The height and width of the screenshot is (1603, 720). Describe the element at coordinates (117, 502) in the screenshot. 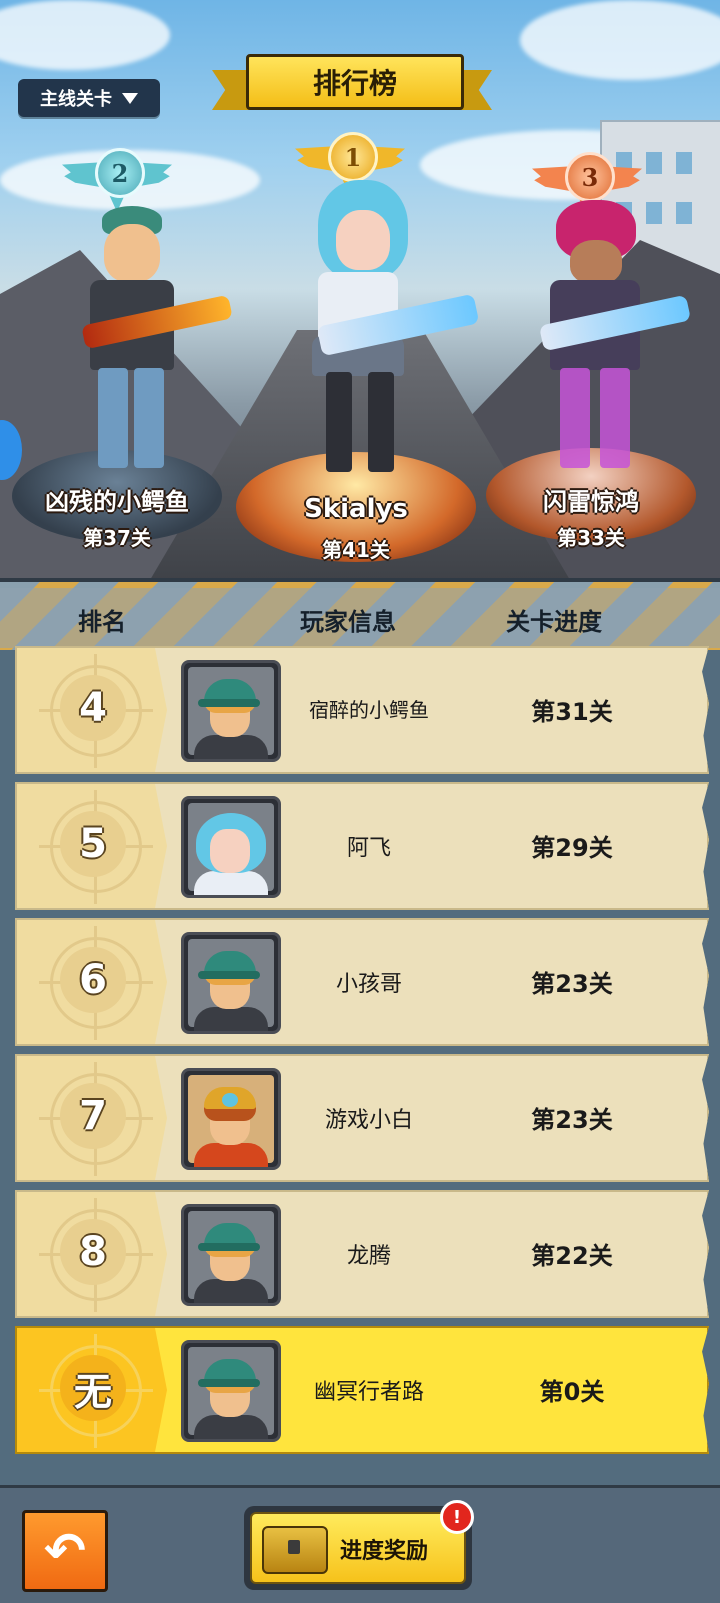

I see `podium-name-2: 凶残的小鳄鱼` at that location.